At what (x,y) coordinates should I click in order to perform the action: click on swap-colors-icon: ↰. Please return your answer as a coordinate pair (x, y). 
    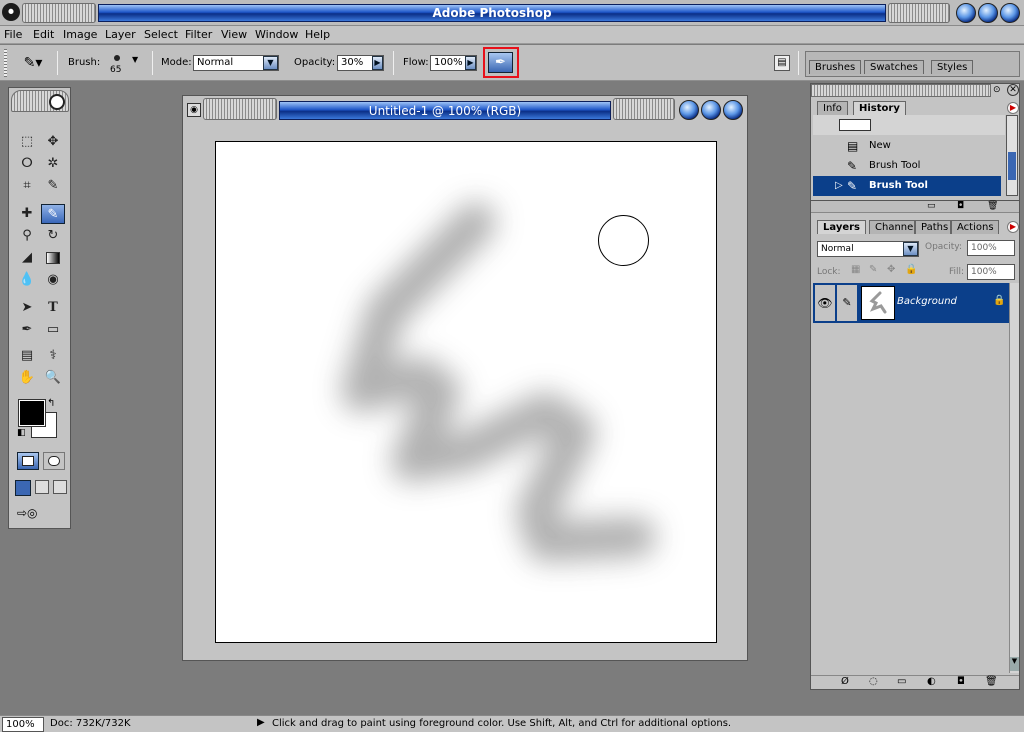
    Looking at the image, I should click on (51, 403).